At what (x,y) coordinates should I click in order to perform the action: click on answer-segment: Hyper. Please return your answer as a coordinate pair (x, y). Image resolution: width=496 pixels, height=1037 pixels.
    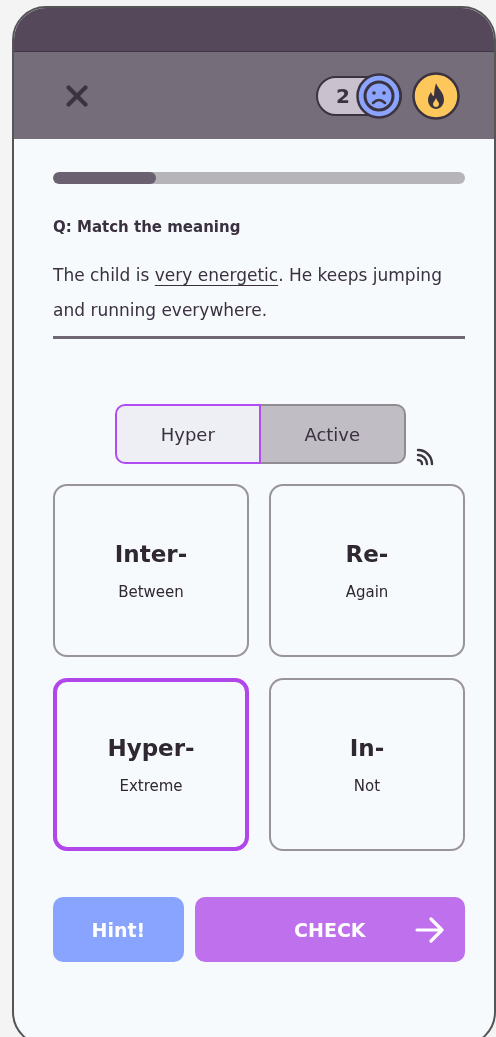
    Looking at the image, I should click on (187, 434).